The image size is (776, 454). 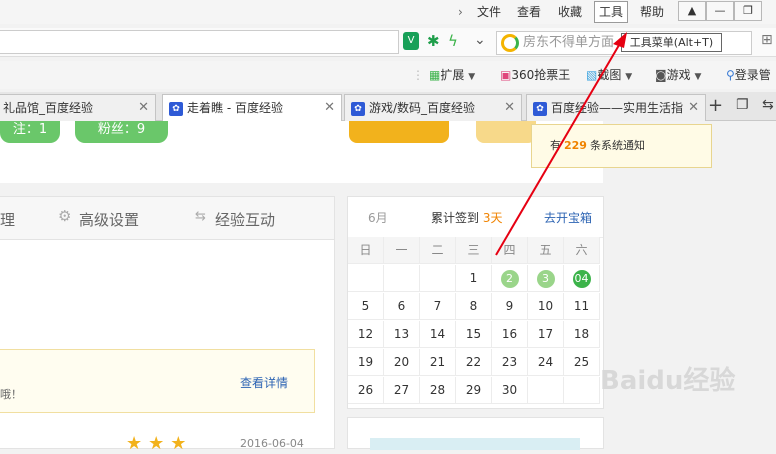 I want to click on arrow-head-icon, so click(x=620, y=40).